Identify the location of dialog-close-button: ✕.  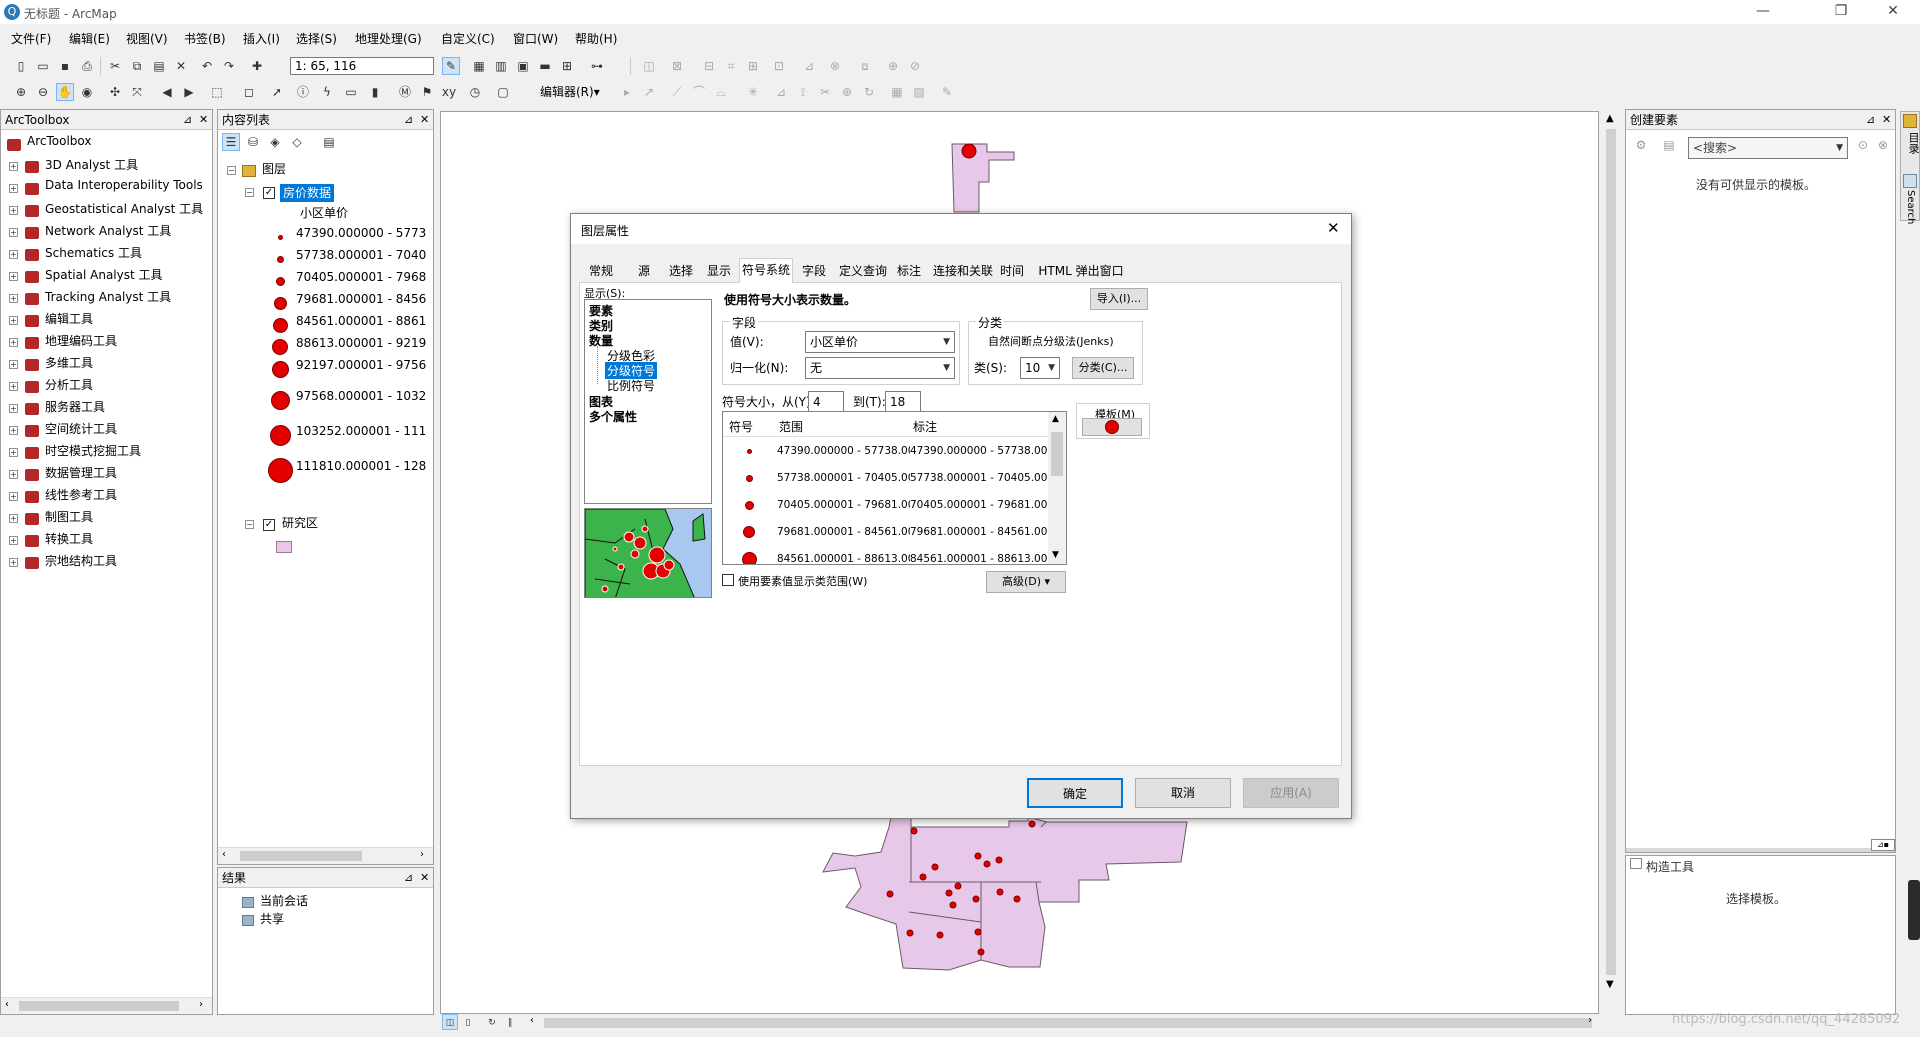
(1333, 228).